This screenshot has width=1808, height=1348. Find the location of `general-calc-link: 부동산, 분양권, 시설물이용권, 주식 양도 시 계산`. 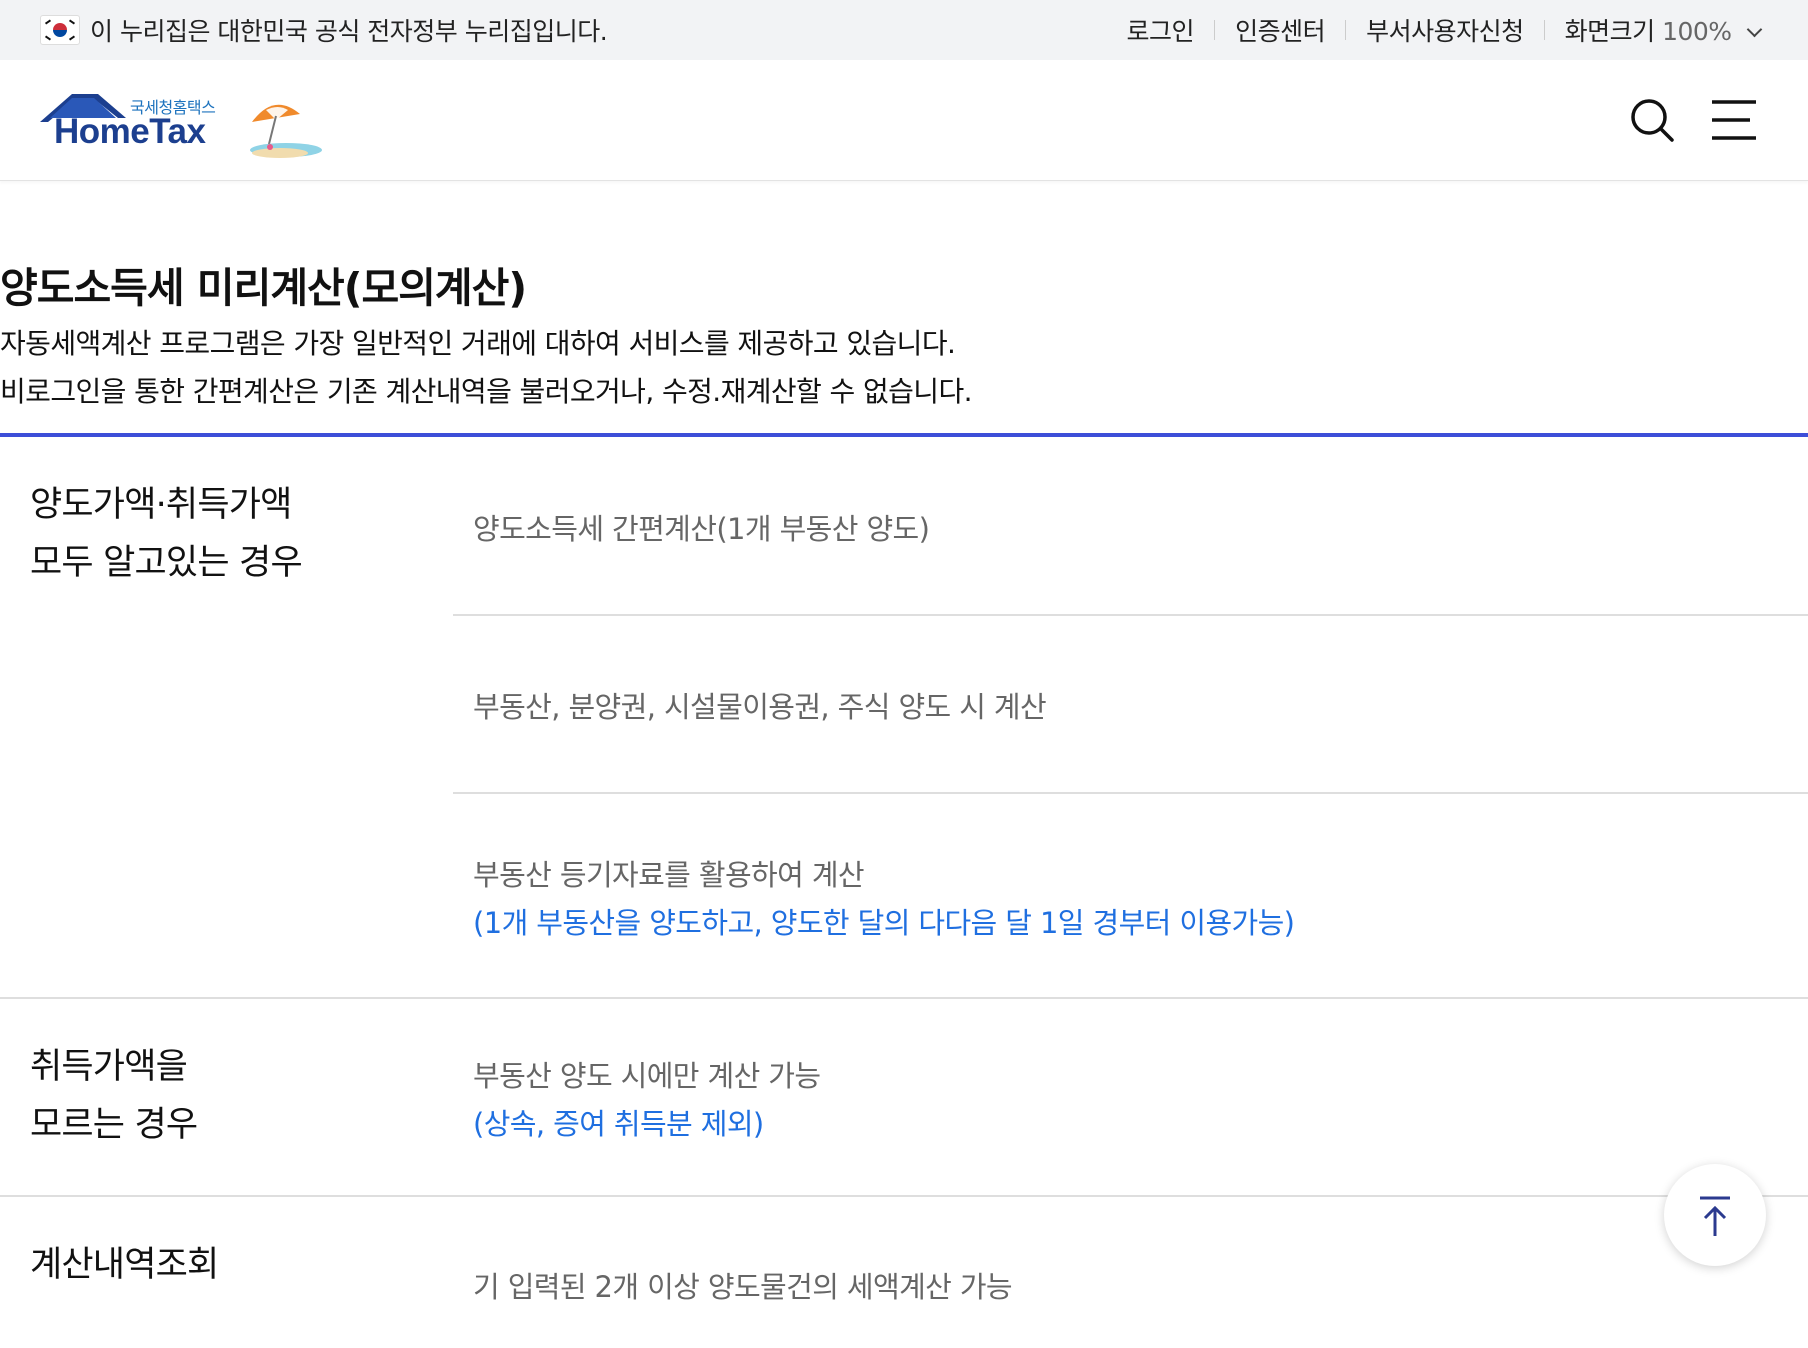

general-calc-link: 부동산, 분양권, 시설물이용권, 주식 양도 시 계산 is located at coordinates (760, 705).